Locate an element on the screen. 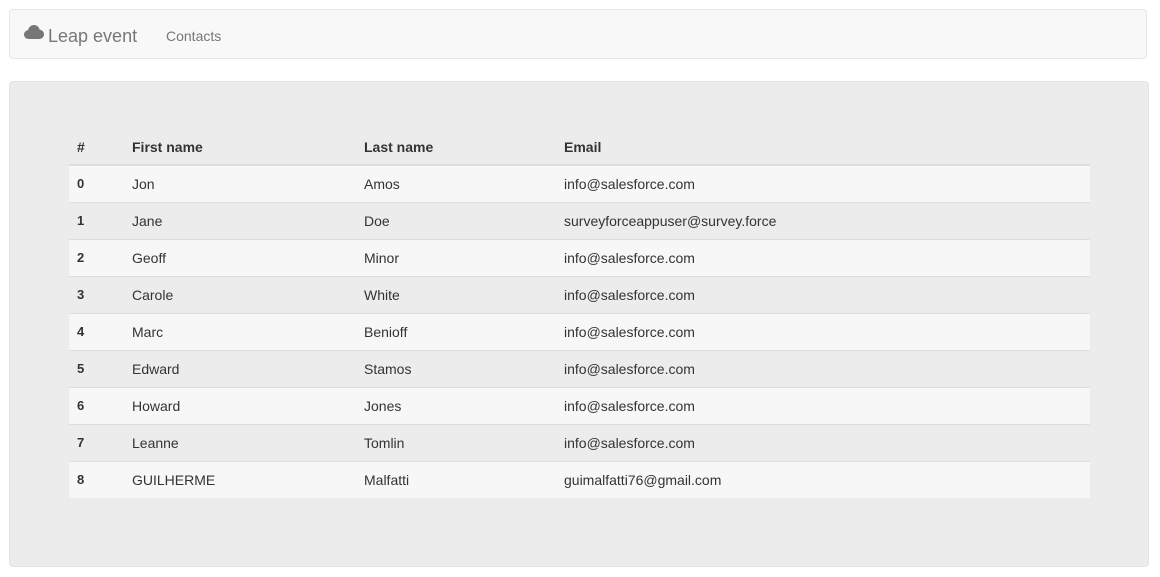 Image resolution: width=1160 pixels, height=577 pixels. table-row: 7 Leanne Tomlin info@salesforce.com is located at coordinates (579, 442).